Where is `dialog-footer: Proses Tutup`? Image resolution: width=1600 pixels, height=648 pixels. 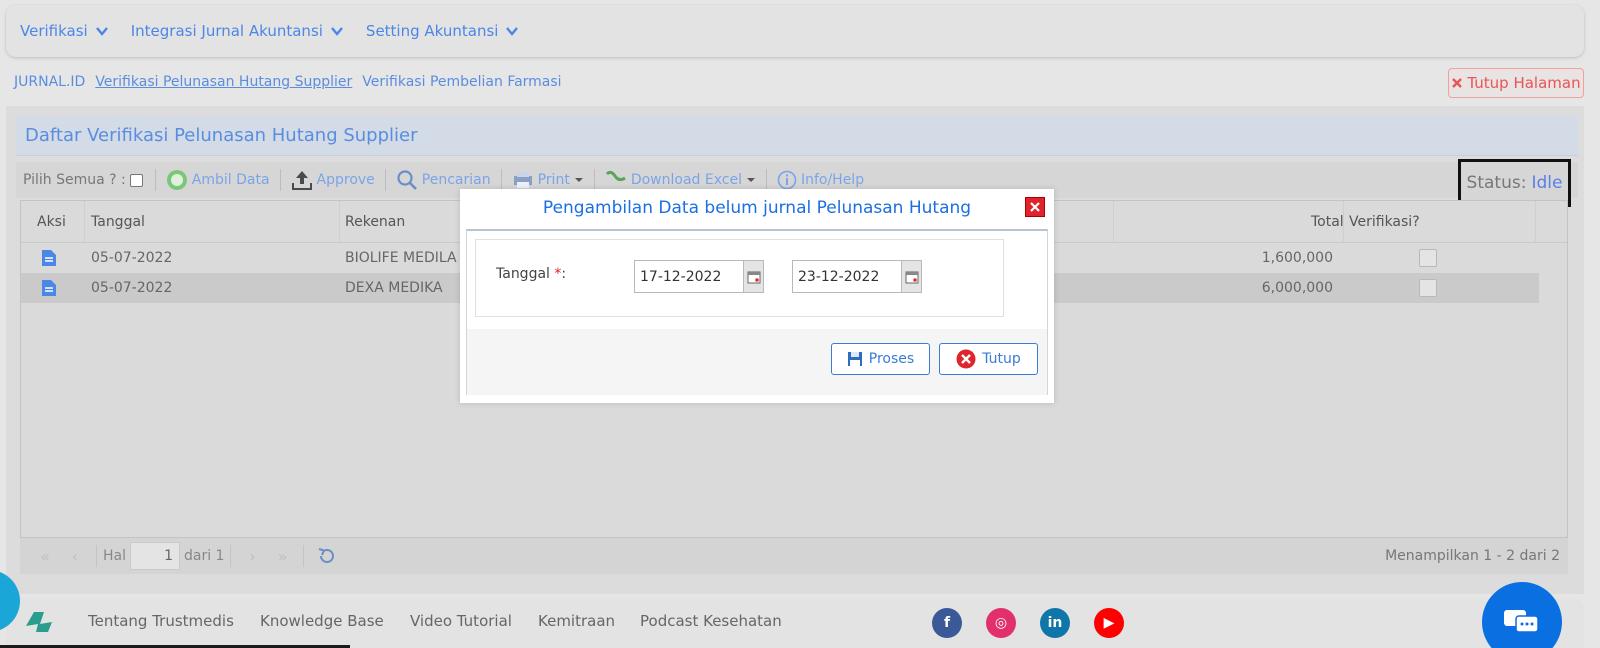
dialog-footer: Proses Tutup is located at coordinates (757, 362).